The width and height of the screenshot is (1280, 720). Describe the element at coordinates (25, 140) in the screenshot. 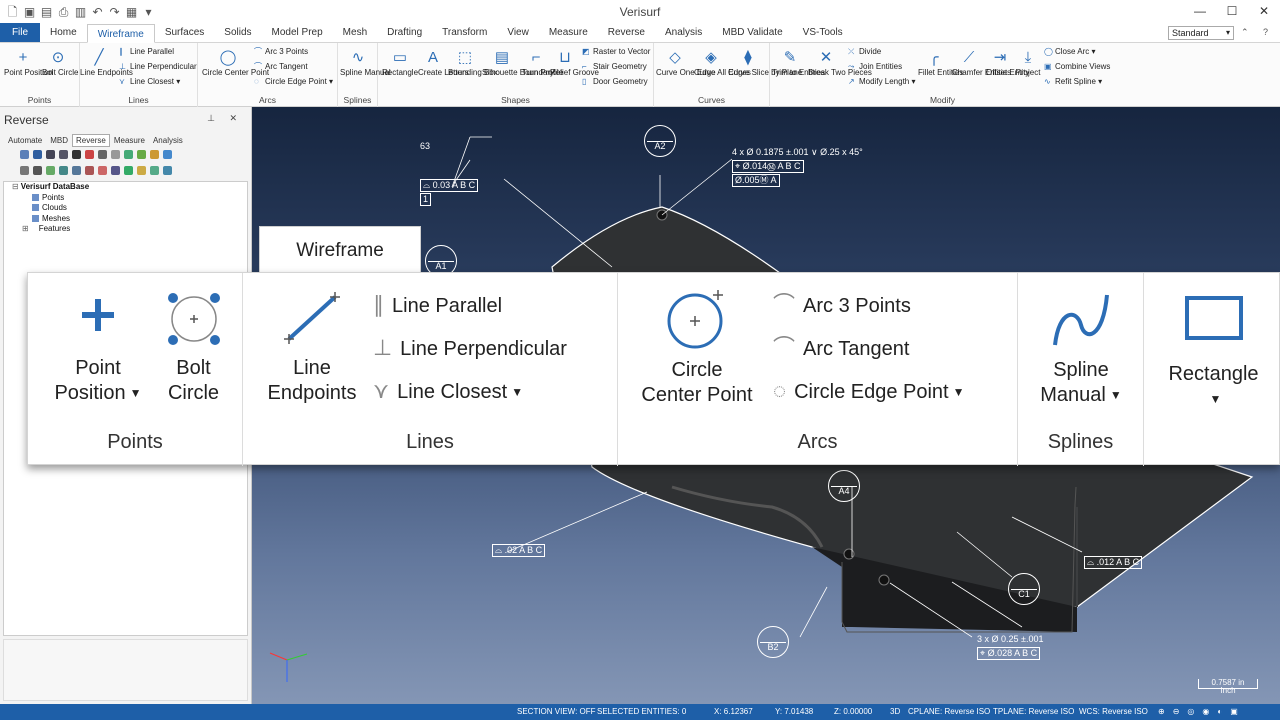

I see `panel-tab-automate: Automate` at that location.